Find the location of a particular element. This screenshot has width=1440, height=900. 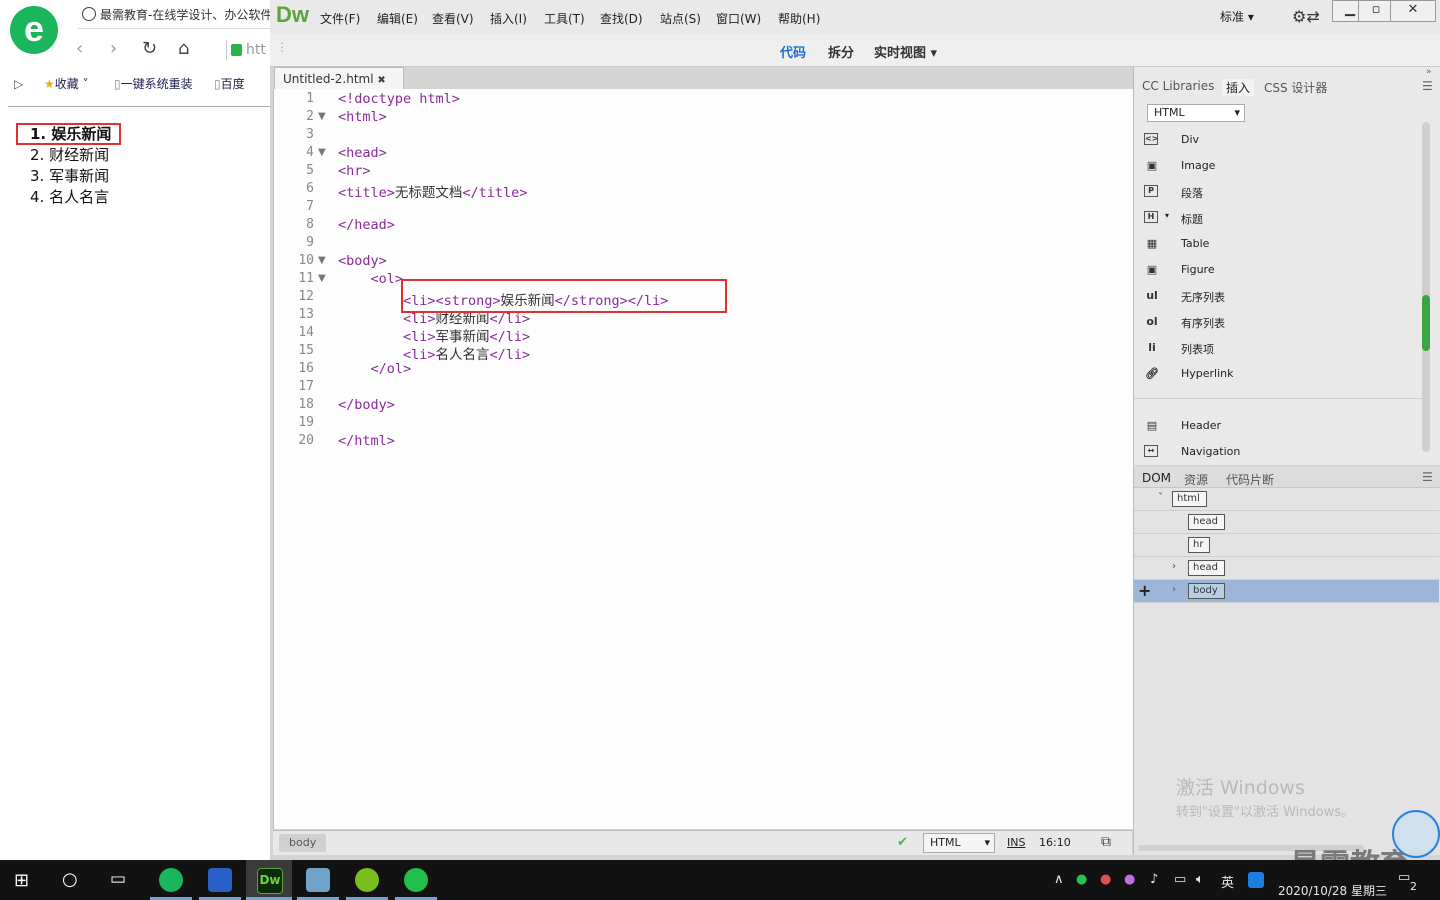

menu-insert: 插入(I) is located at coordinates (508, 18).